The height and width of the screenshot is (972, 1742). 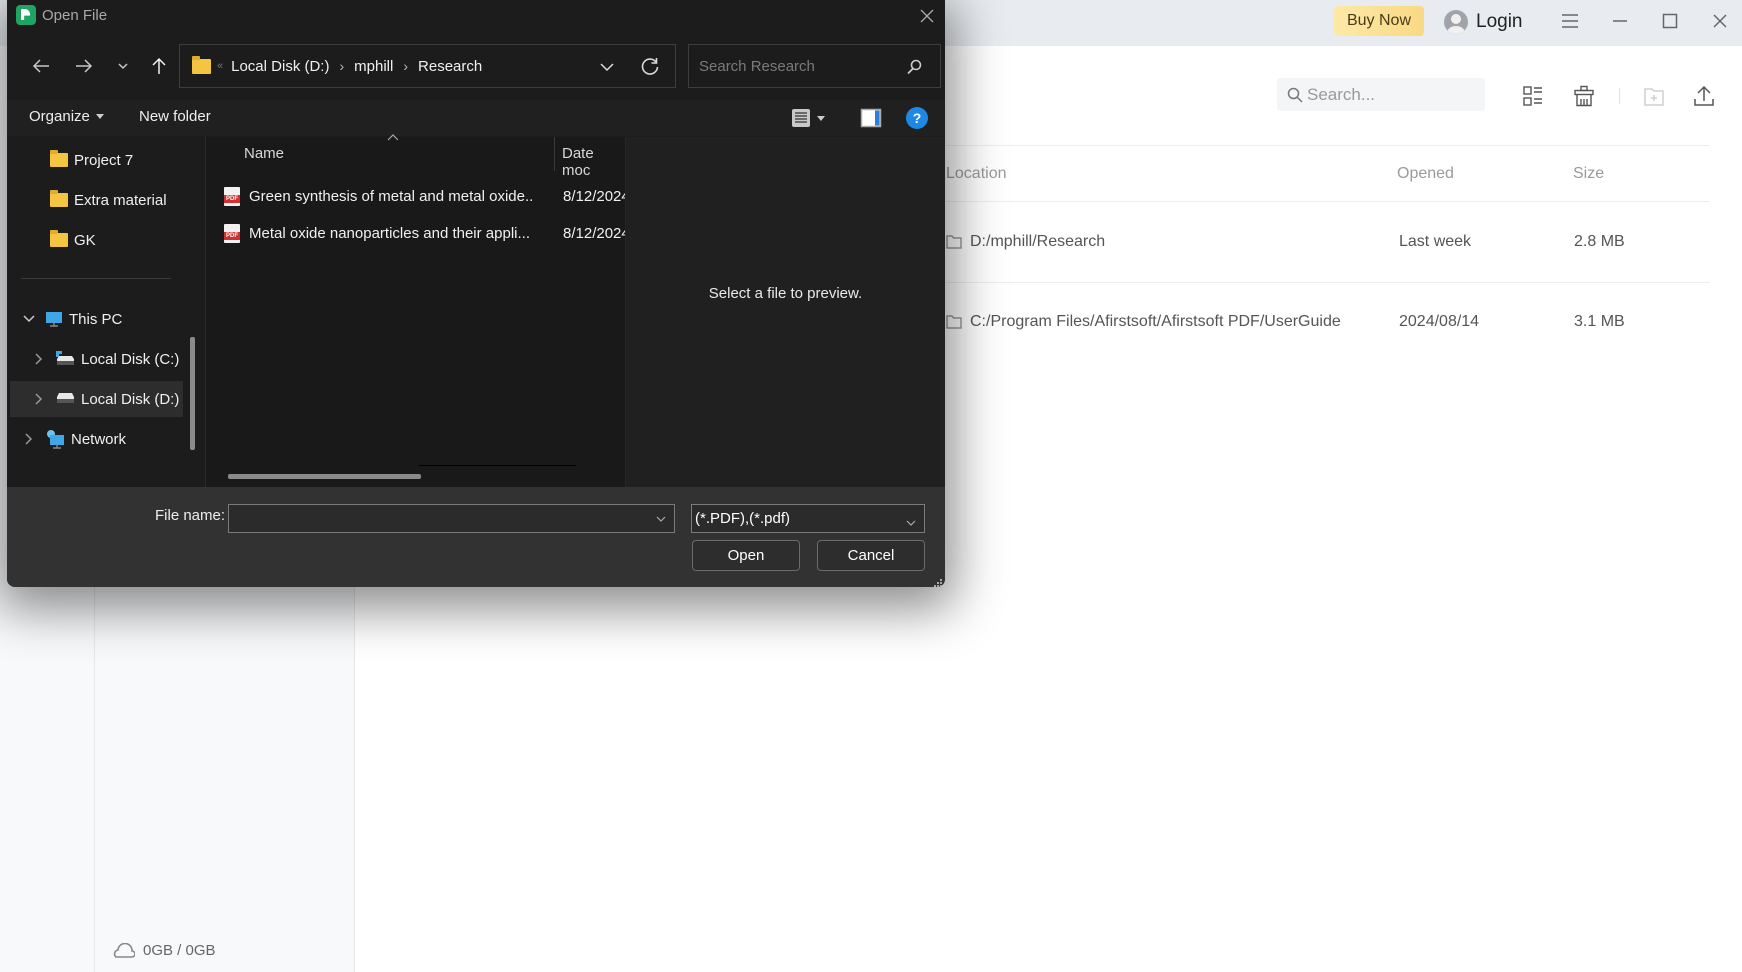 What do you see at coordinates (1599, 241) in the screenshot?
I see `row-size: 2.8 MB` at bounding box center [1599, 241].